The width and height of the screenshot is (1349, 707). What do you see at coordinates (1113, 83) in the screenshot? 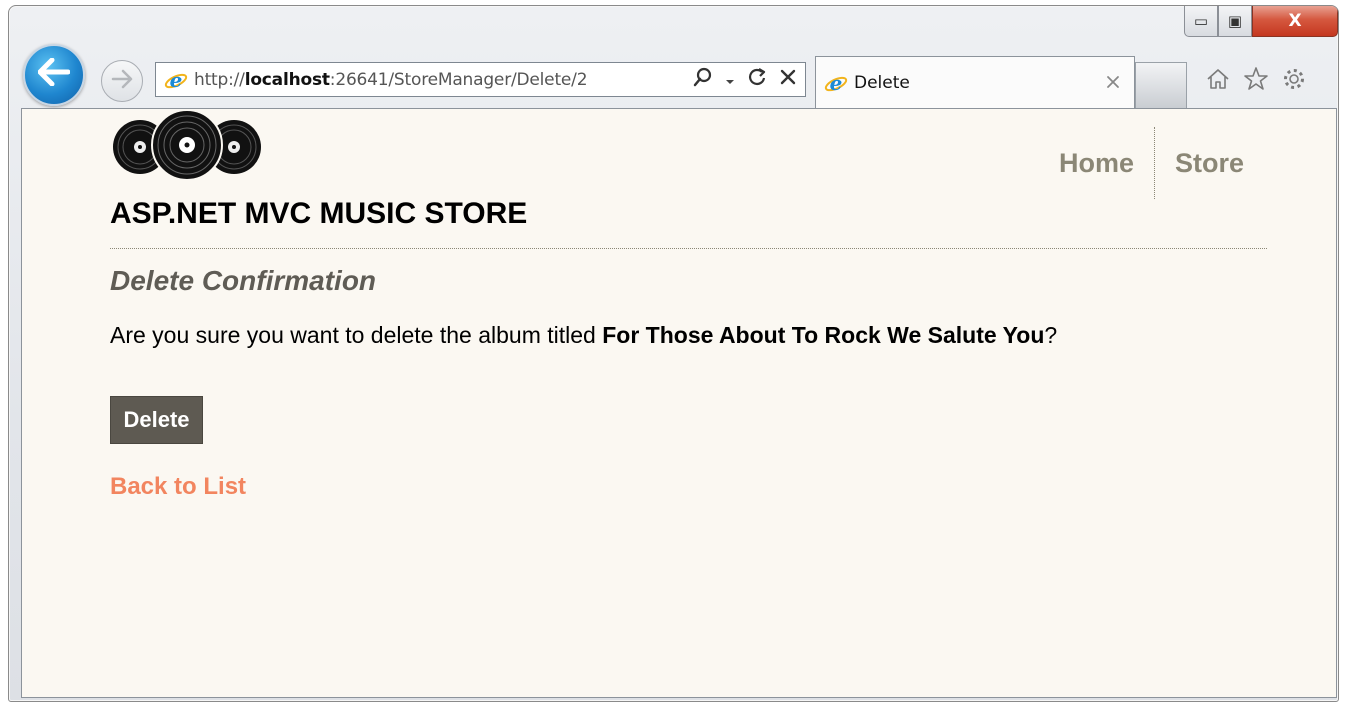
I see `tab-close-icon` at bounding box center [1113, 83].